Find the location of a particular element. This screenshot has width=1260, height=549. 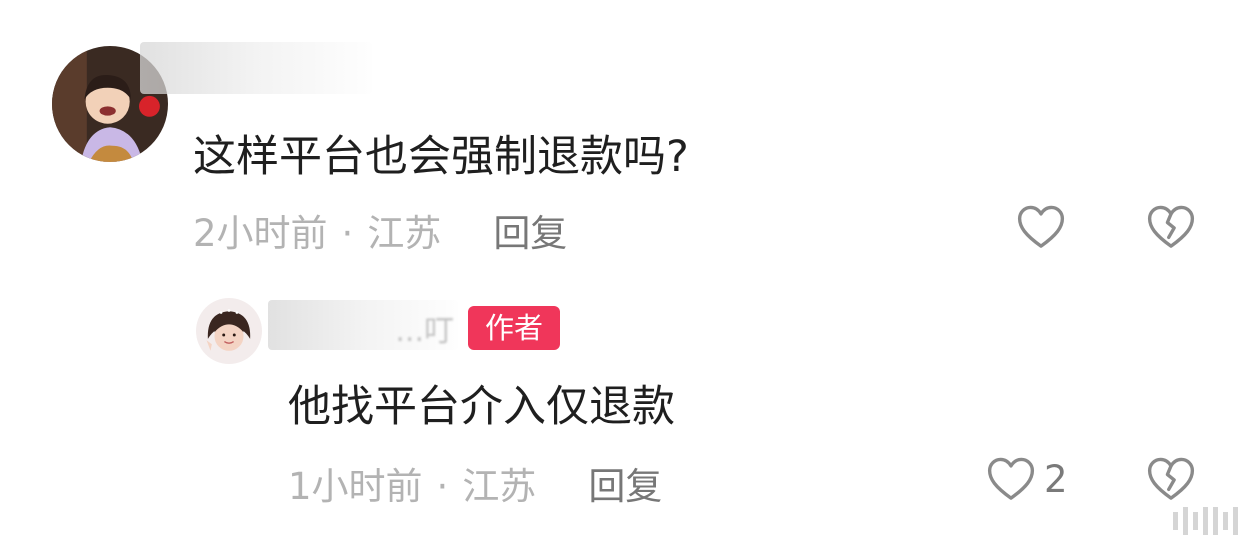

username-text: ...叮 is located at coordinates (424, 331).